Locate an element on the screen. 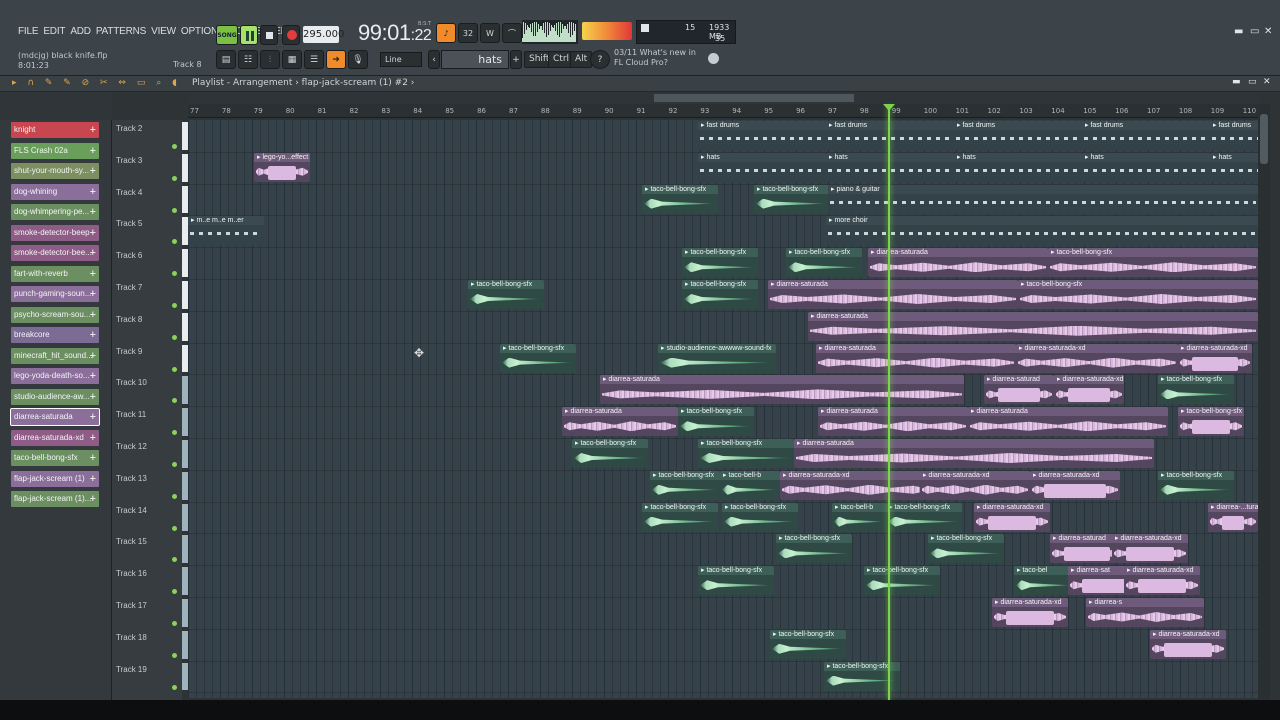 The image size is (1280, 720). metronome-button: ♪ is located at coordinates (446, 33).